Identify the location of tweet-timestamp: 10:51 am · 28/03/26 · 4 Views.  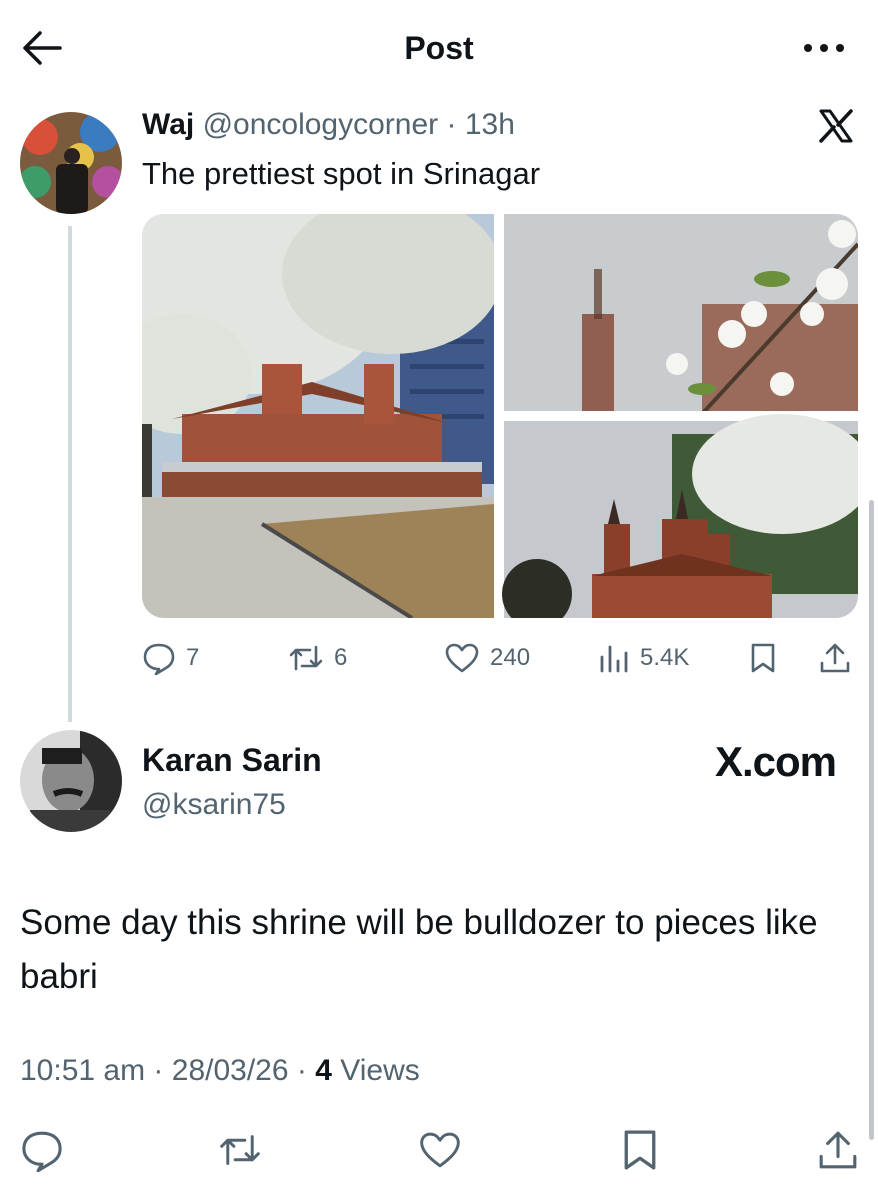
(220, 1071).